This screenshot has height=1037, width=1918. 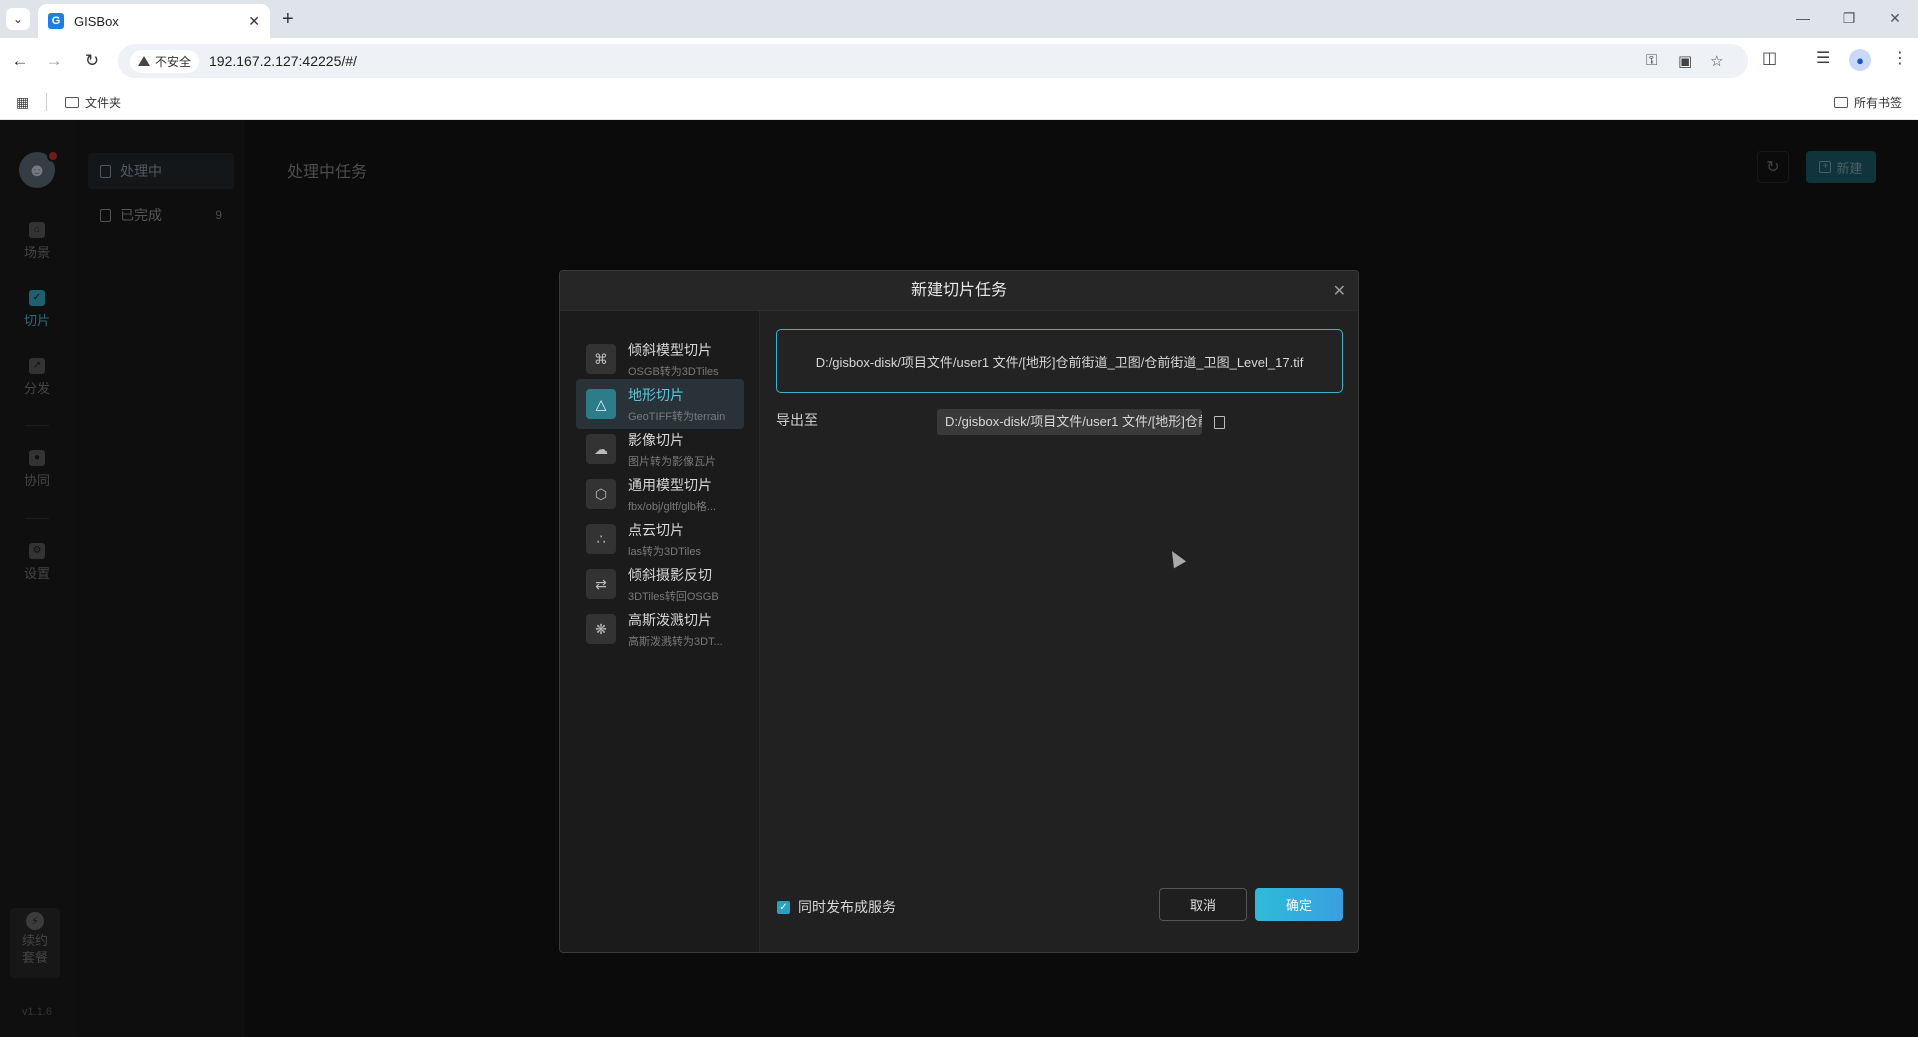 I want to click on dialog-header: 新建切片任务 ✕, so click(x=959, y=291).